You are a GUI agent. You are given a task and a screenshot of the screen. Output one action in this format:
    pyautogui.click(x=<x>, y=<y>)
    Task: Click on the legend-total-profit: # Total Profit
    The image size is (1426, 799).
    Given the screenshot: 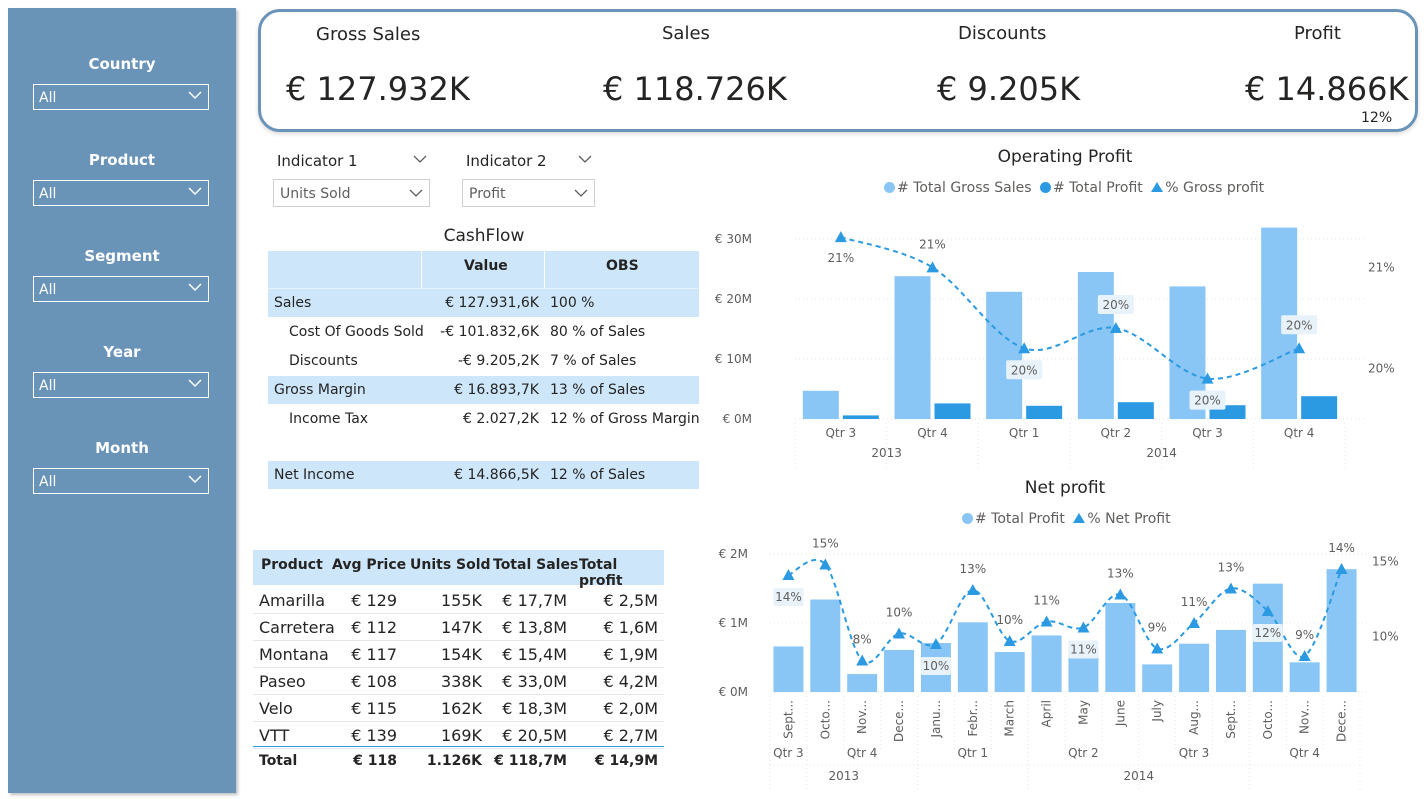 What is the action you would take?
    pyautogui.click(x=1097, y=188)
    